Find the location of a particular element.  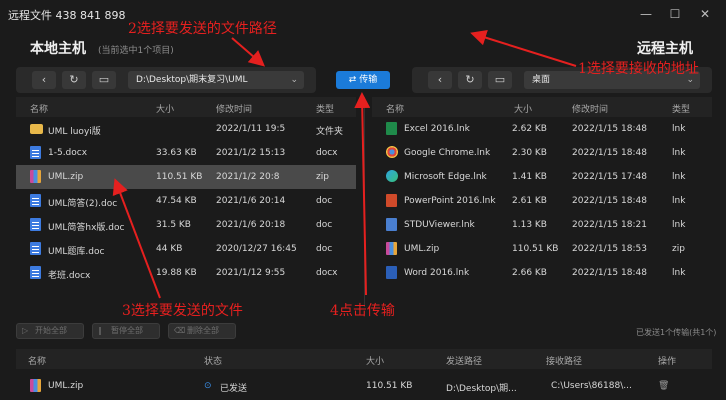

arrow-to-transfer-button is located at coordinates (362, 194).